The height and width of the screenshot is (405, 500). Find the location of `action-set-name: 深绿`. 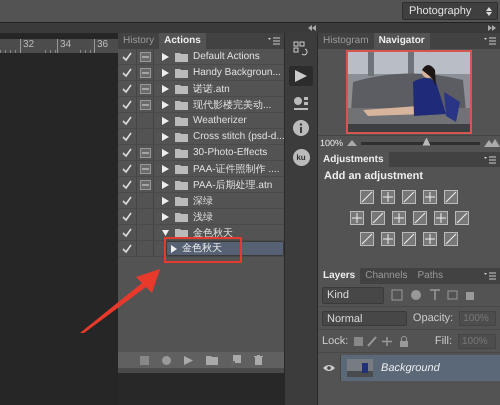

action-set-name: 深绿 is located at coordinates (203, 201).